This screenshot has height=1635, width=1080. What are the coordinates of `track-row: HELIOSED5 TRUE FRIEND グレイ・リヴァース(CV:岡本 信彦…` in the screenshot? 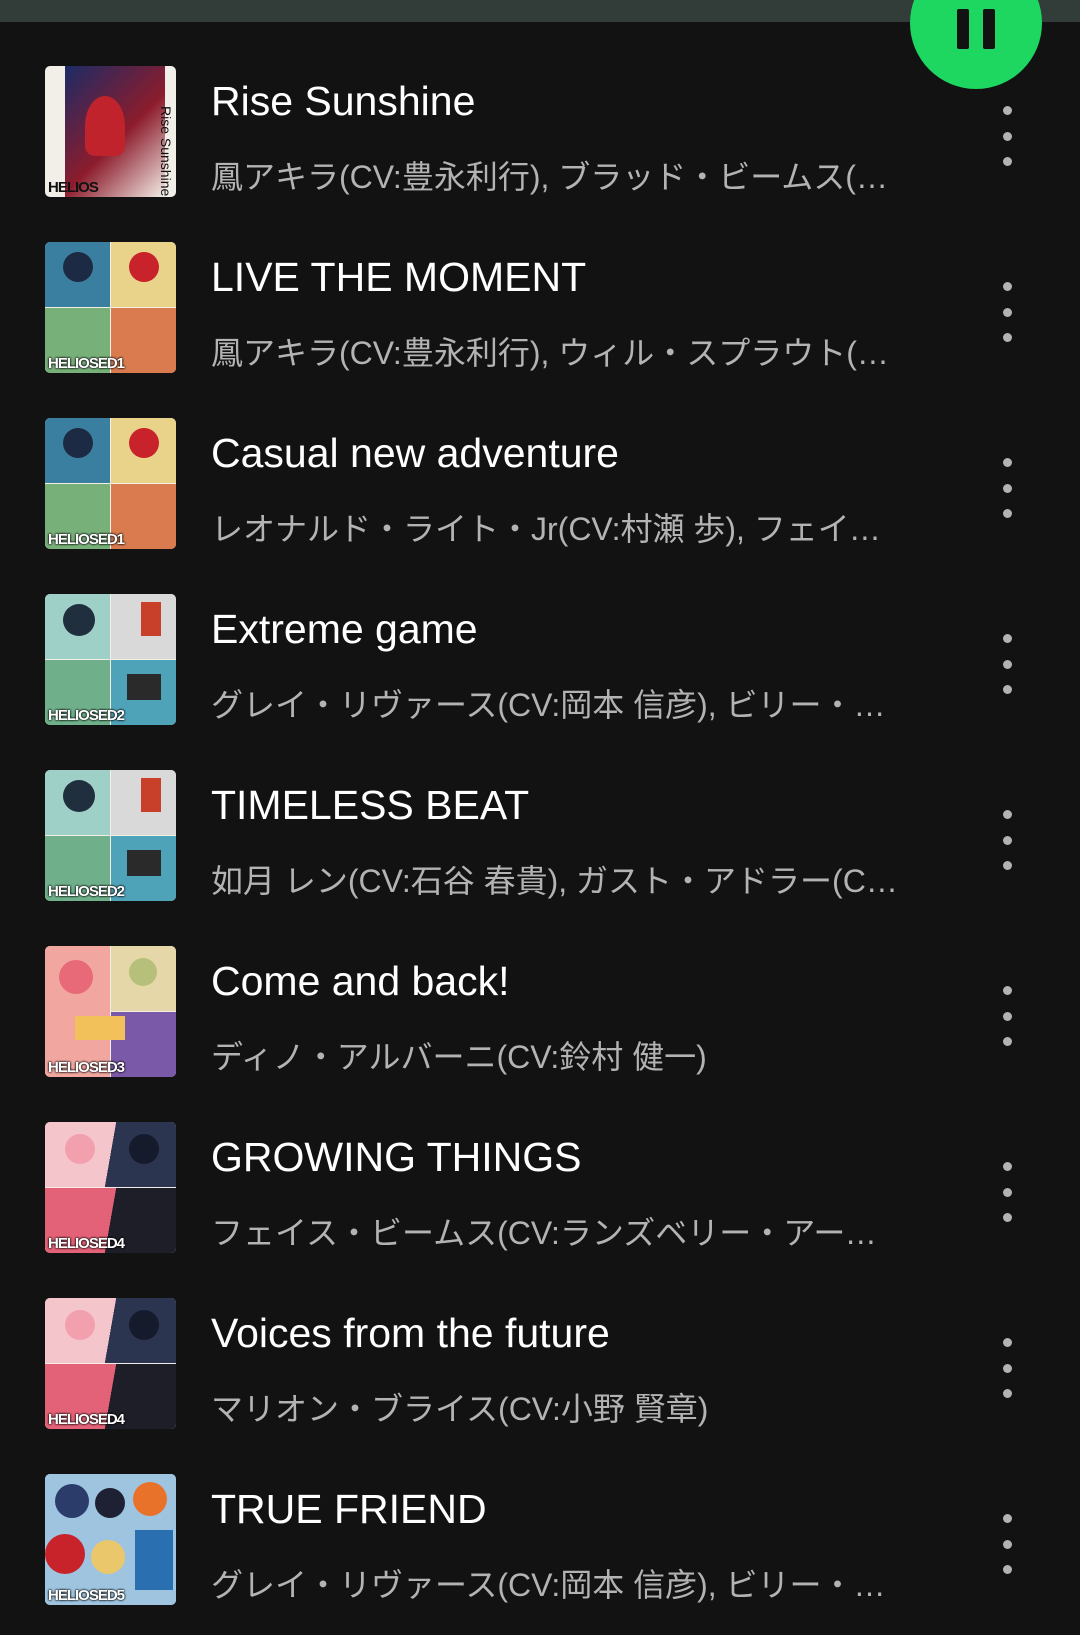 It's located at (540, 1540).